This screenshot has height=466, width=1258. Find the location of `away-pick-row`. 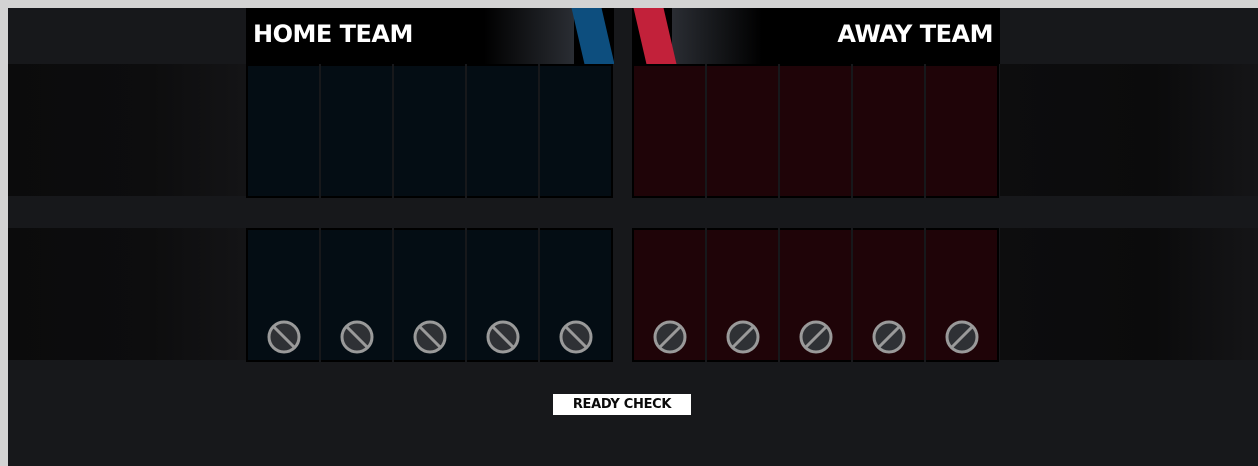

away-pick-row is located at coordinates (816, 131).